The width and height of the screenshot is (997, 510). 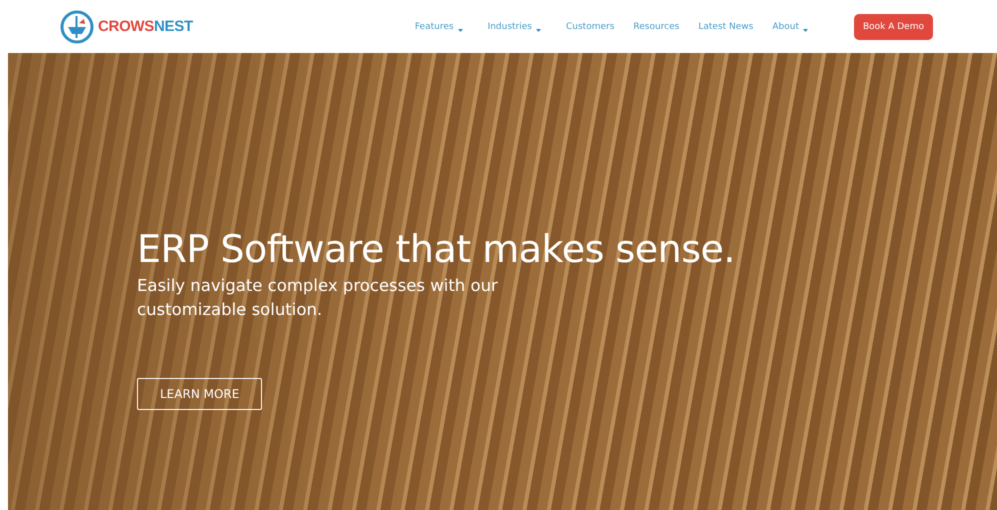 I want to click on nav-link: Customers, so click(x=590, y=27).